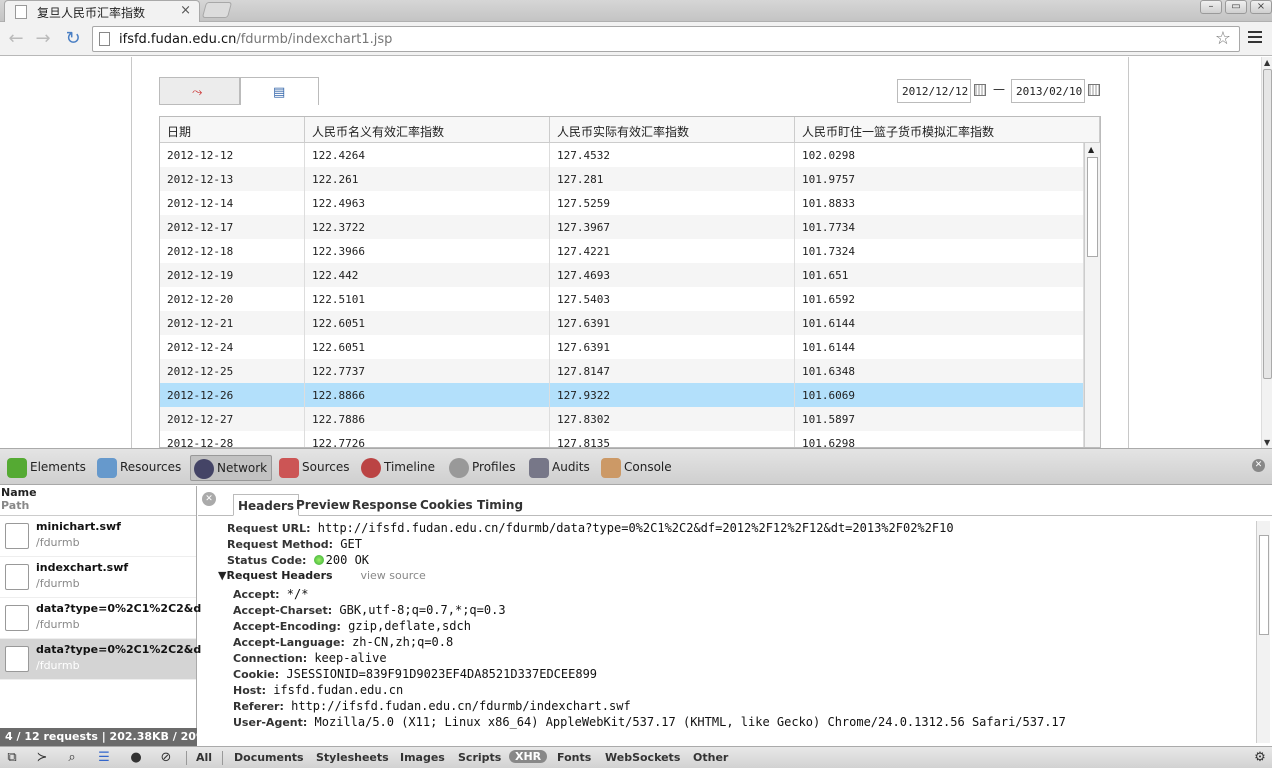  I want to click on filter-websockets: WebSockets, so click(642, 757).